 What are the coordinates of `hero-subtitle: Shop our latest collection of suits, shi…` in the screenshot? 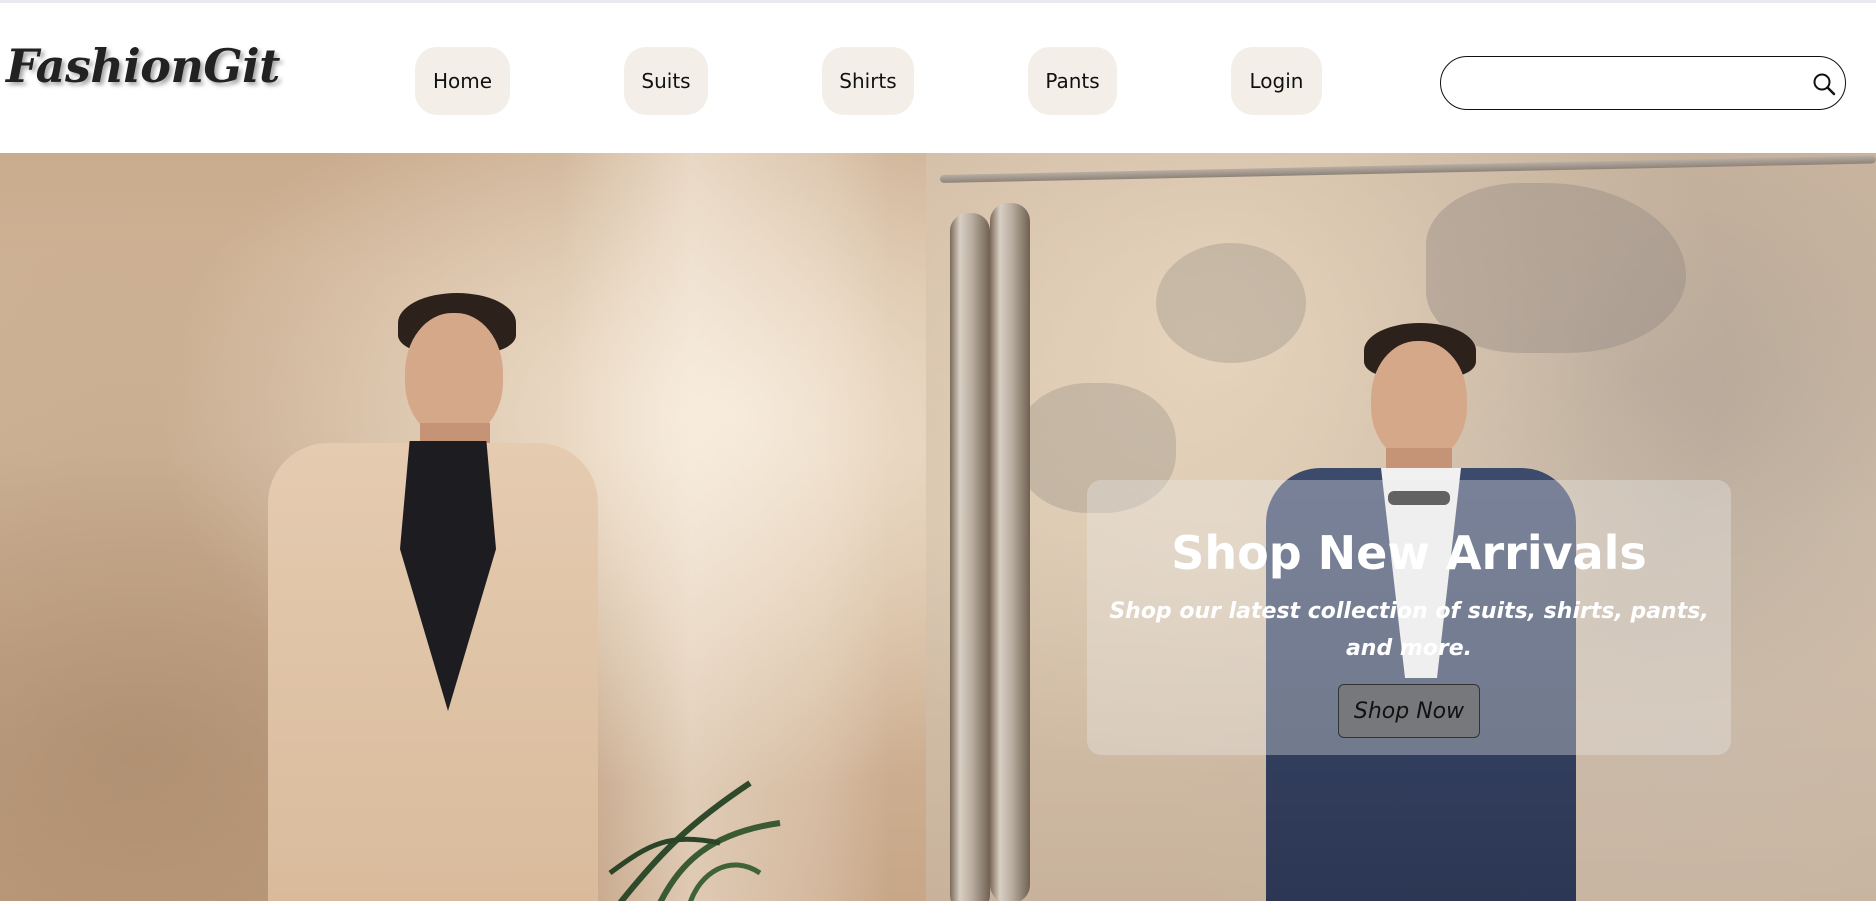 It's located at (1409, 630).